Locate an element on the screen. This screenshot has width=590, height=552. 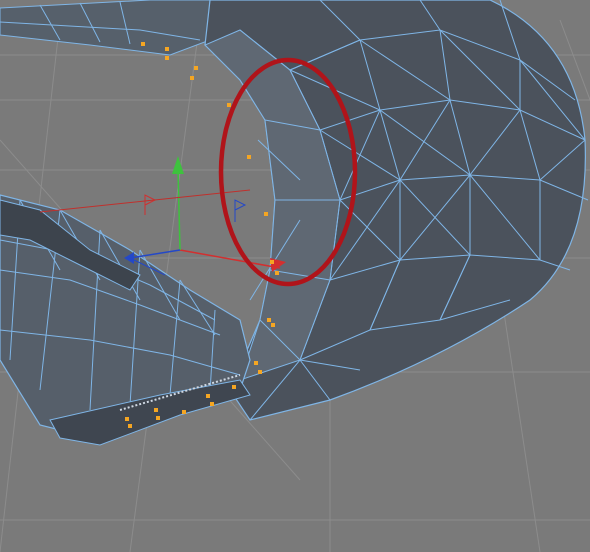
red-plane-flag is located at coordinates (150, 204).